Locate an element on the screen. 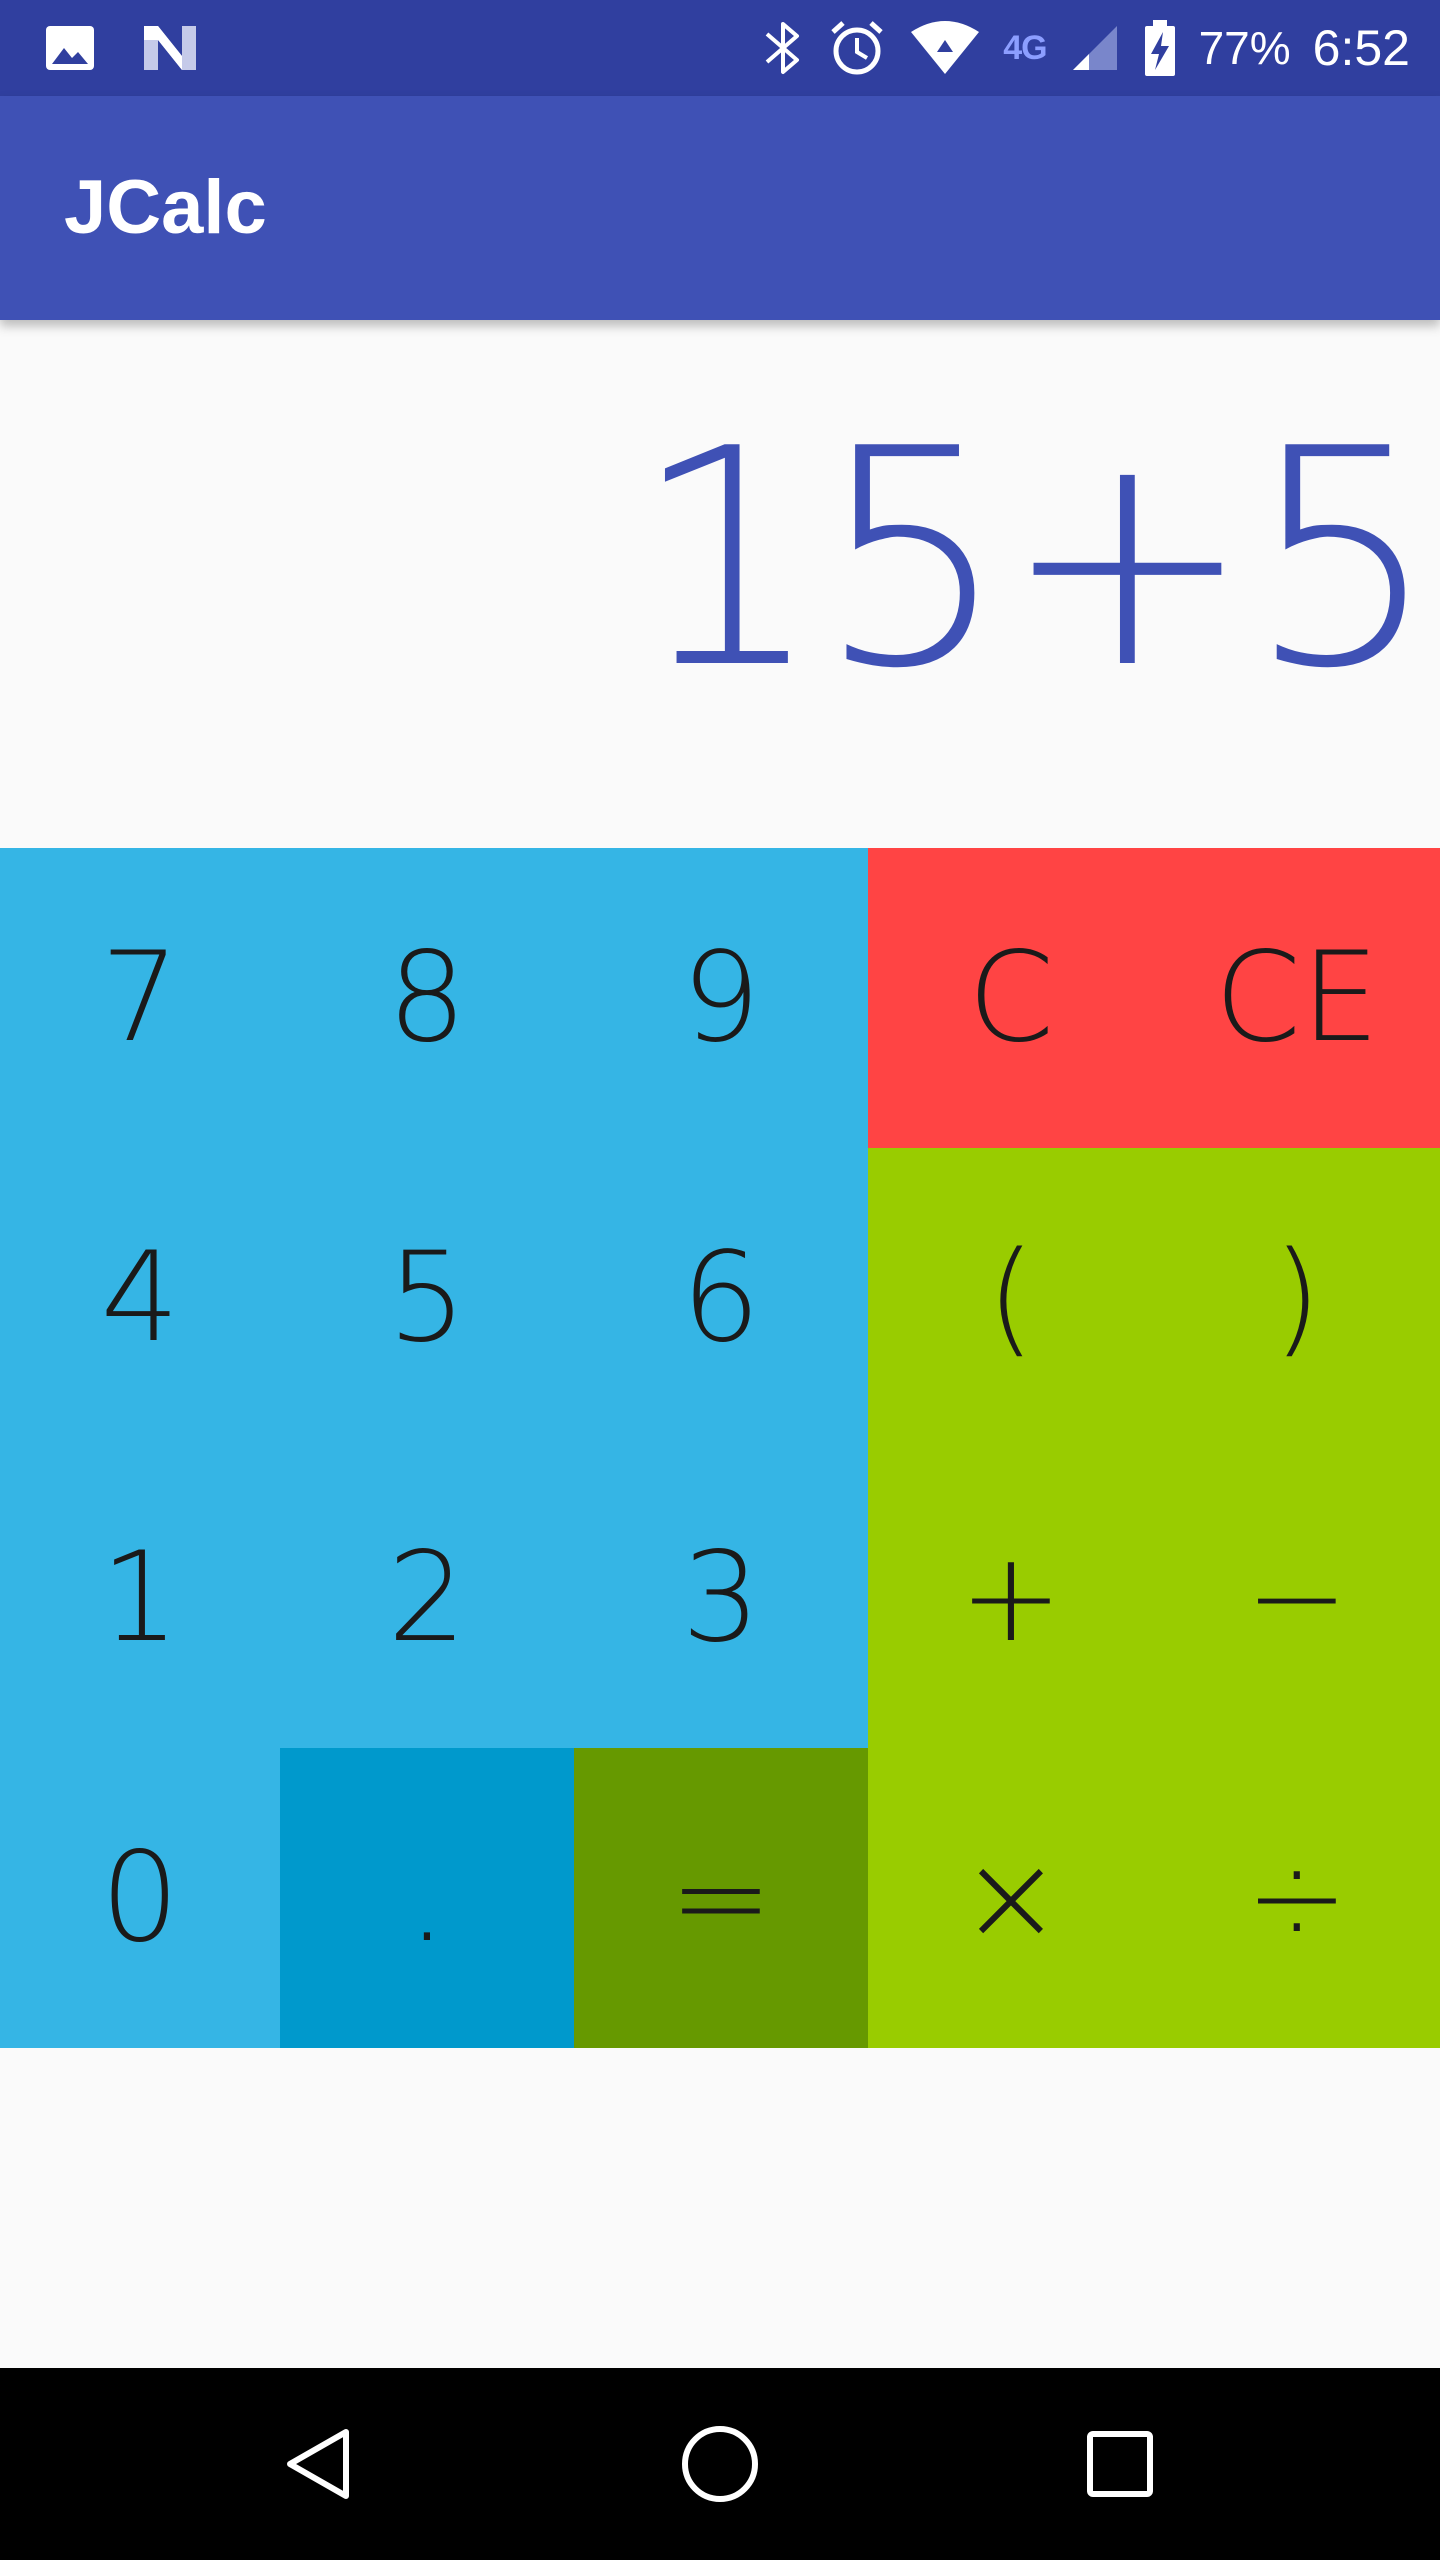 The image size is (1440, 2560). divide-button: ÷ is located at coordinates (1297, 1898).